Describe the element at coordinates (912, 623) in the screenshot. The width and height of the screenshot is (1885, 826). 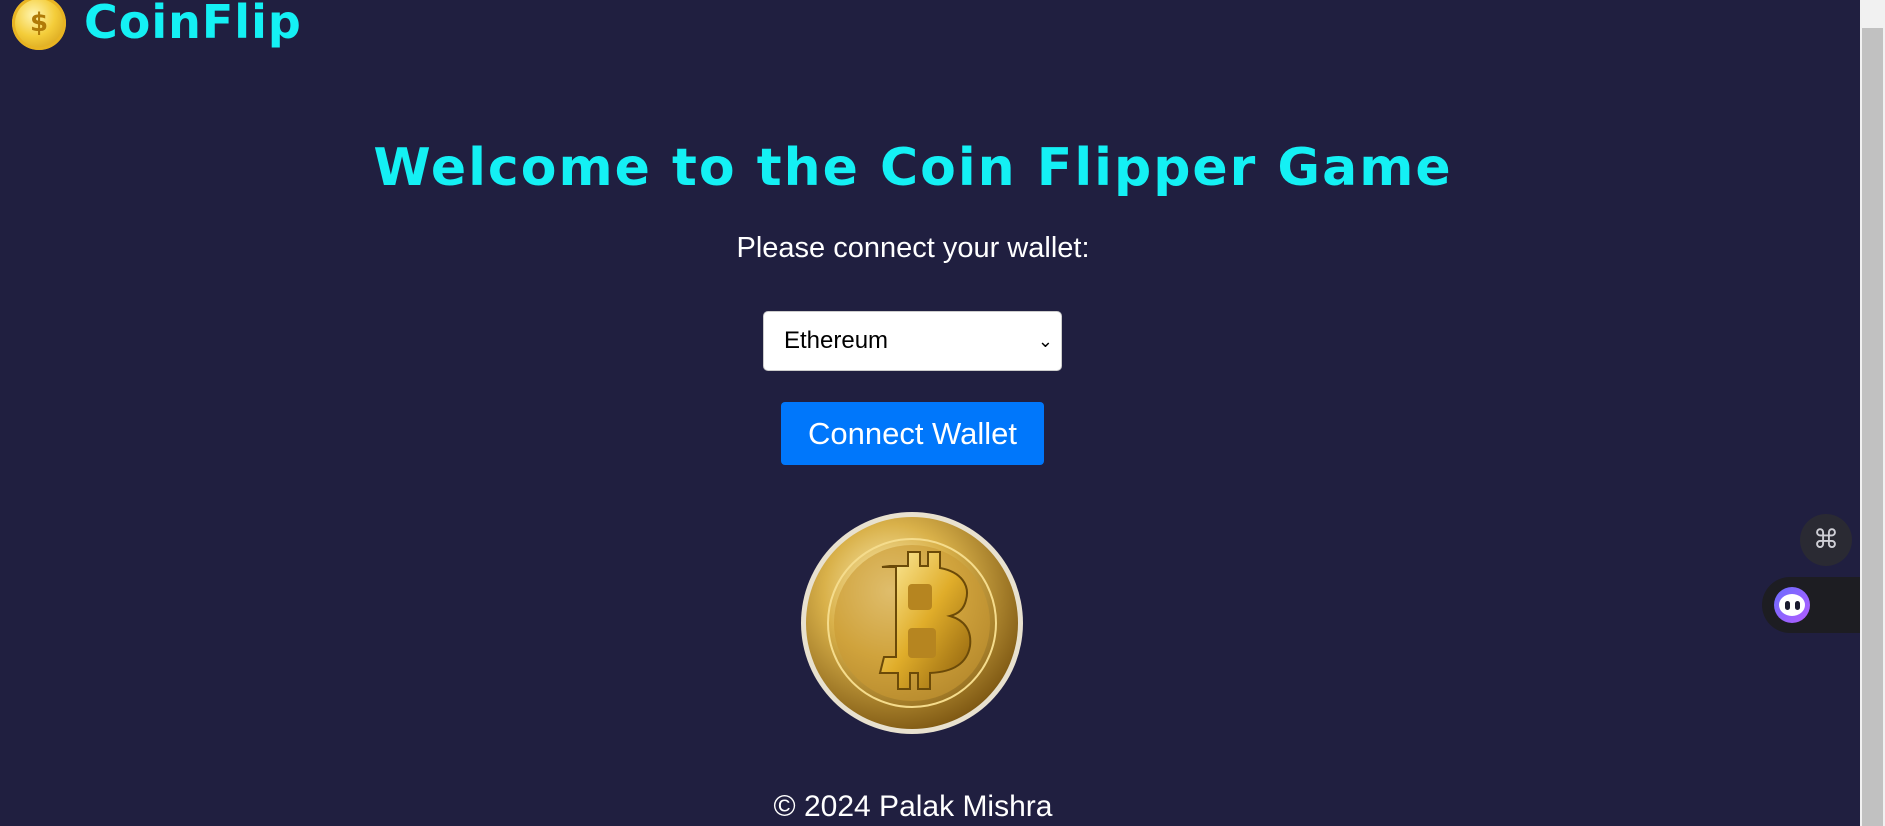
I see `bitcoin-coin-image` at that location.